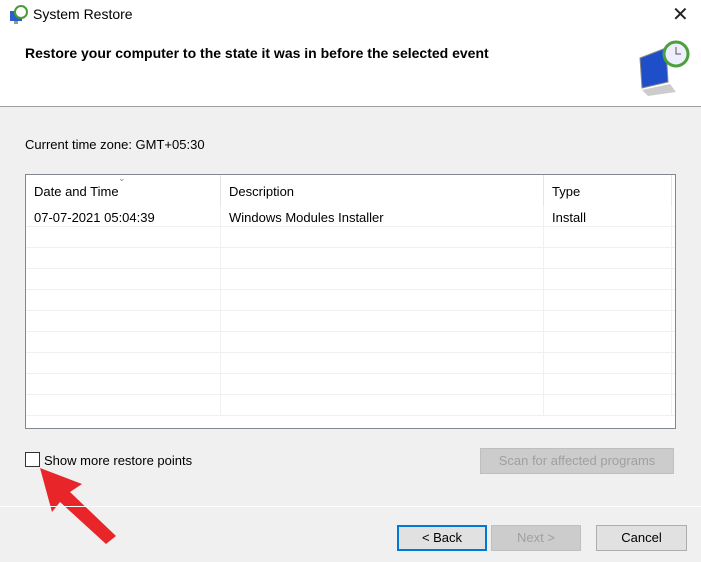 Image resolution: width=701 pixels, height=562 pixels. What do you see at coordinates (83, 14) in the screenshot?
I see `window-title: System Restore` at bounding box center [83, 14].